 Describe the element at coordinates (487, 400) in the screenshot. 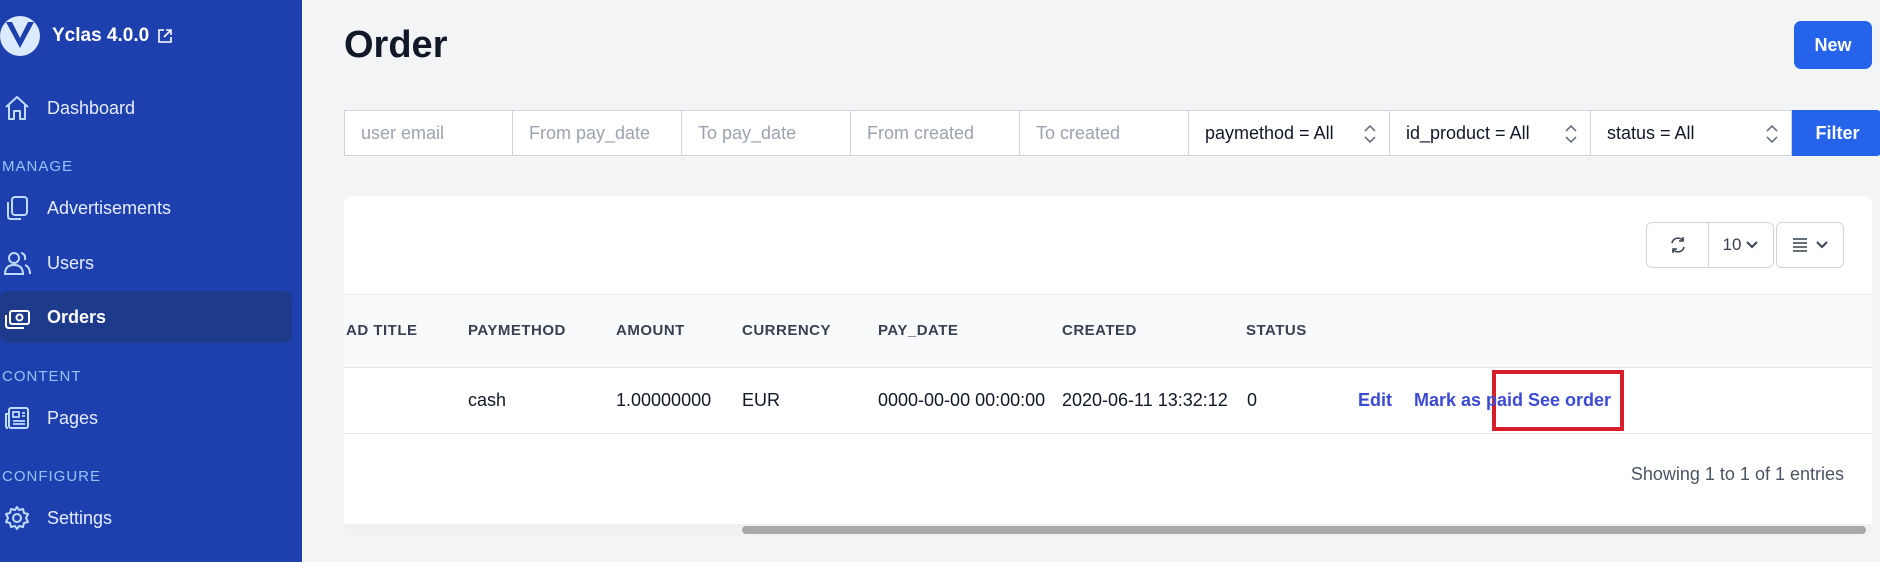

I see `cell-paymethod: cash` at that location.